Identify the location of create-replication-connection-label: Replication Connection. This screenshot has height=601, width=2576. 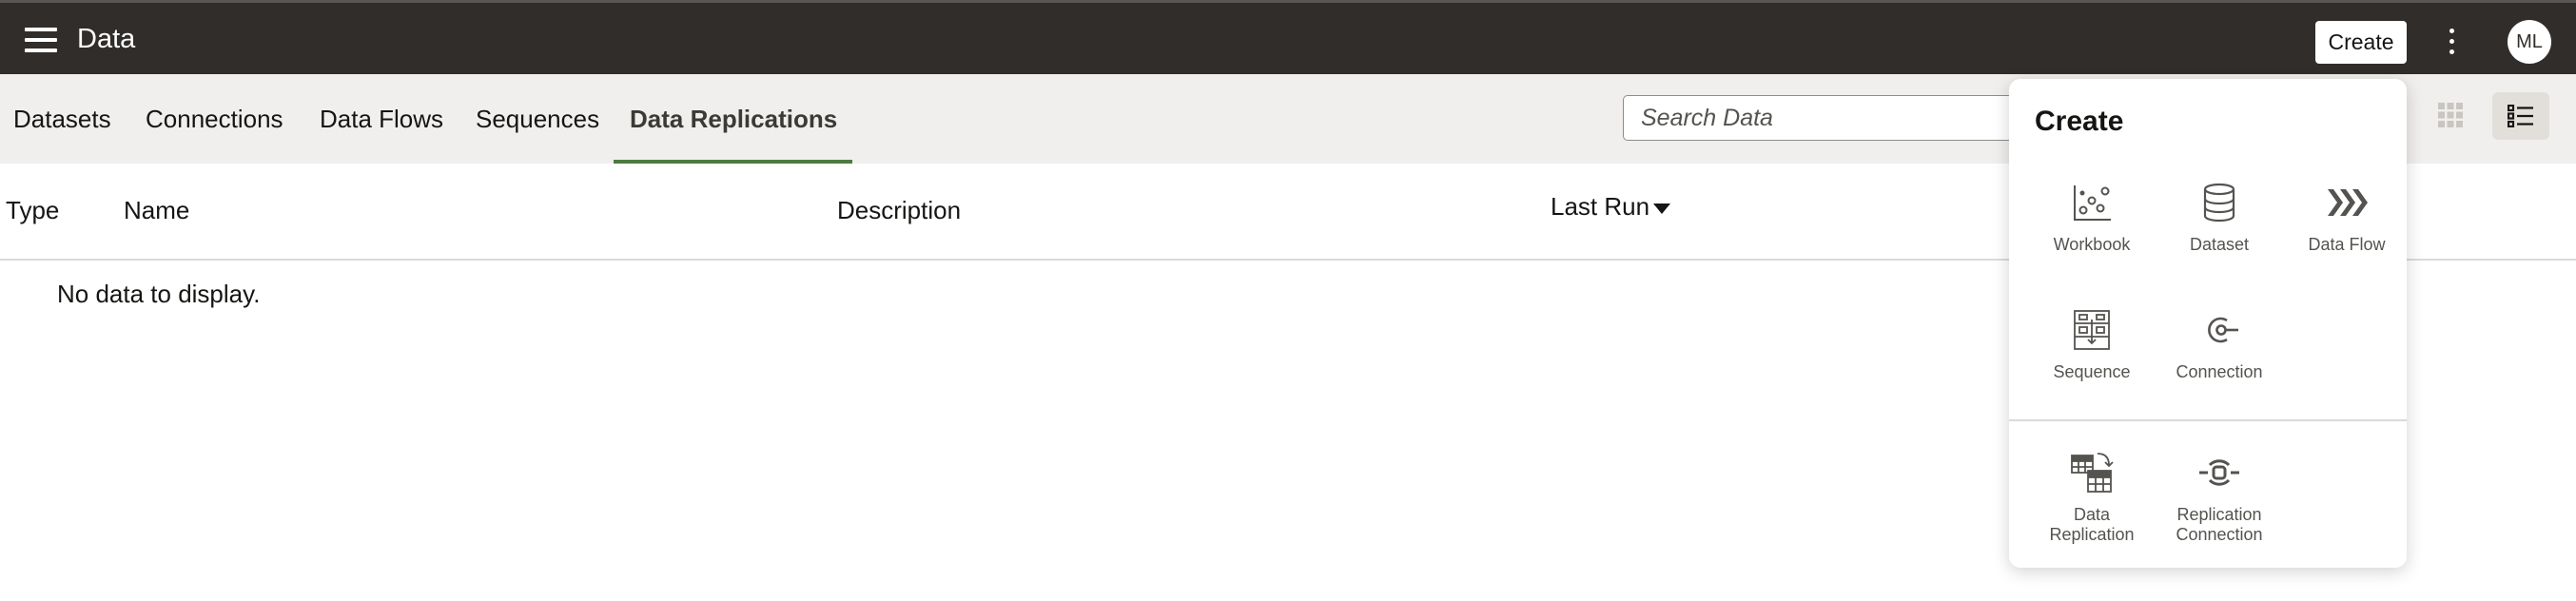
(2219, 525).